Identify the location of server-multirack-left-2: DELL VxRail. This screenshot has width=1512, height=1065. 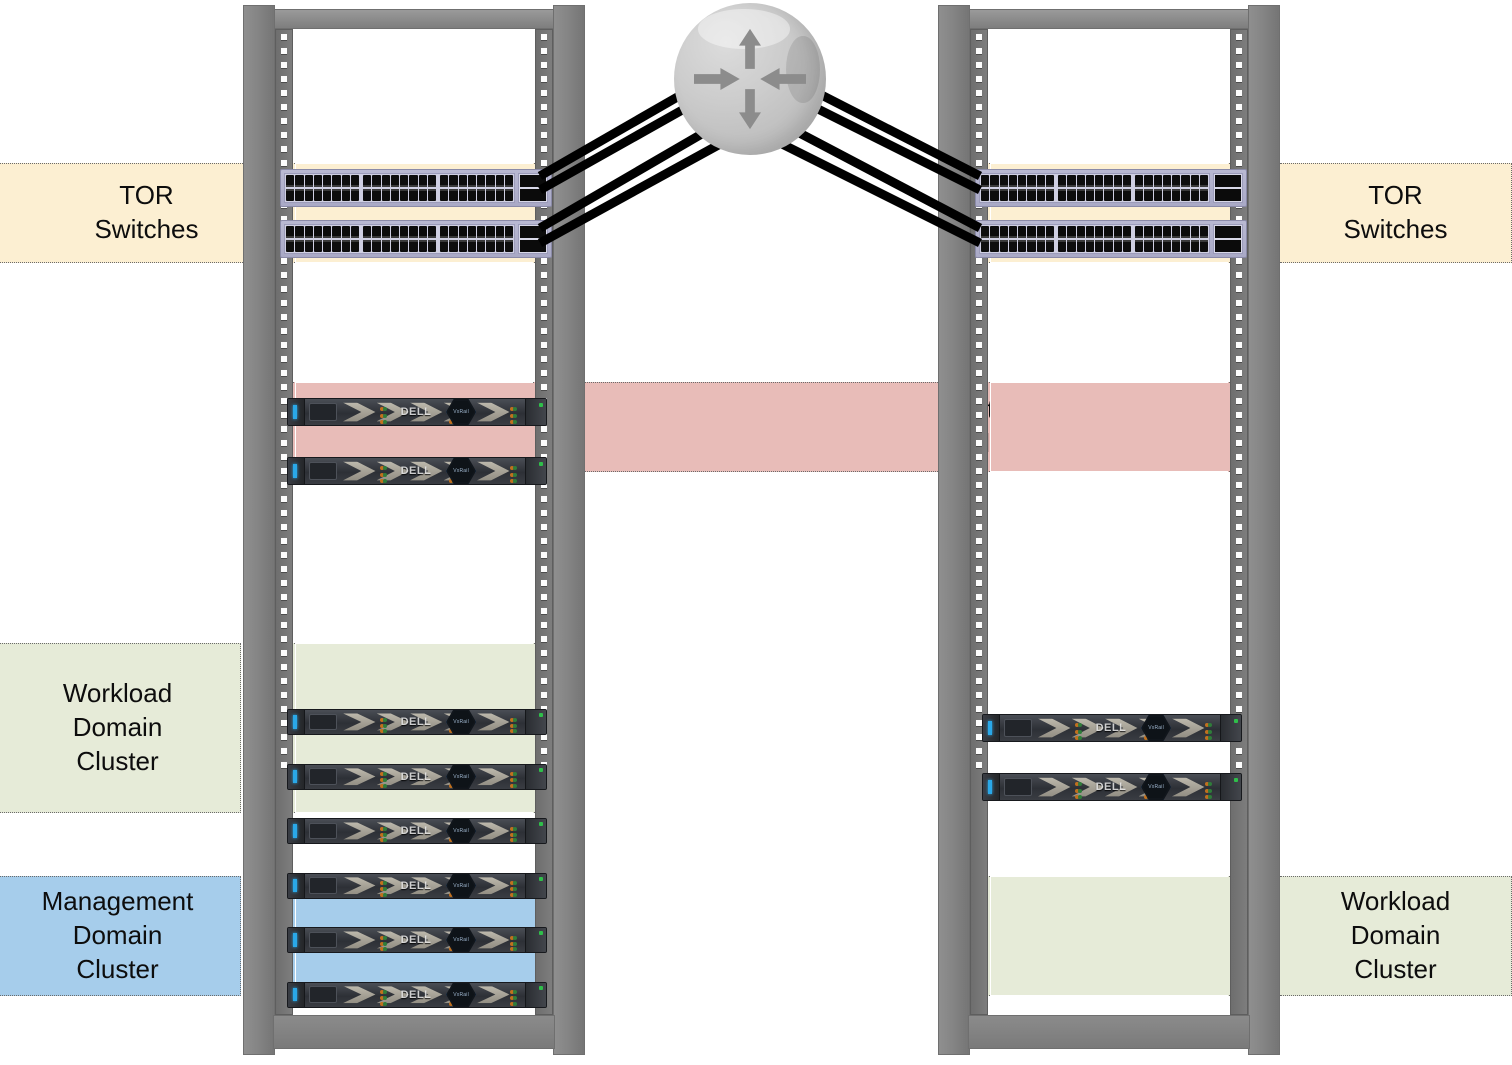
(417, 471).